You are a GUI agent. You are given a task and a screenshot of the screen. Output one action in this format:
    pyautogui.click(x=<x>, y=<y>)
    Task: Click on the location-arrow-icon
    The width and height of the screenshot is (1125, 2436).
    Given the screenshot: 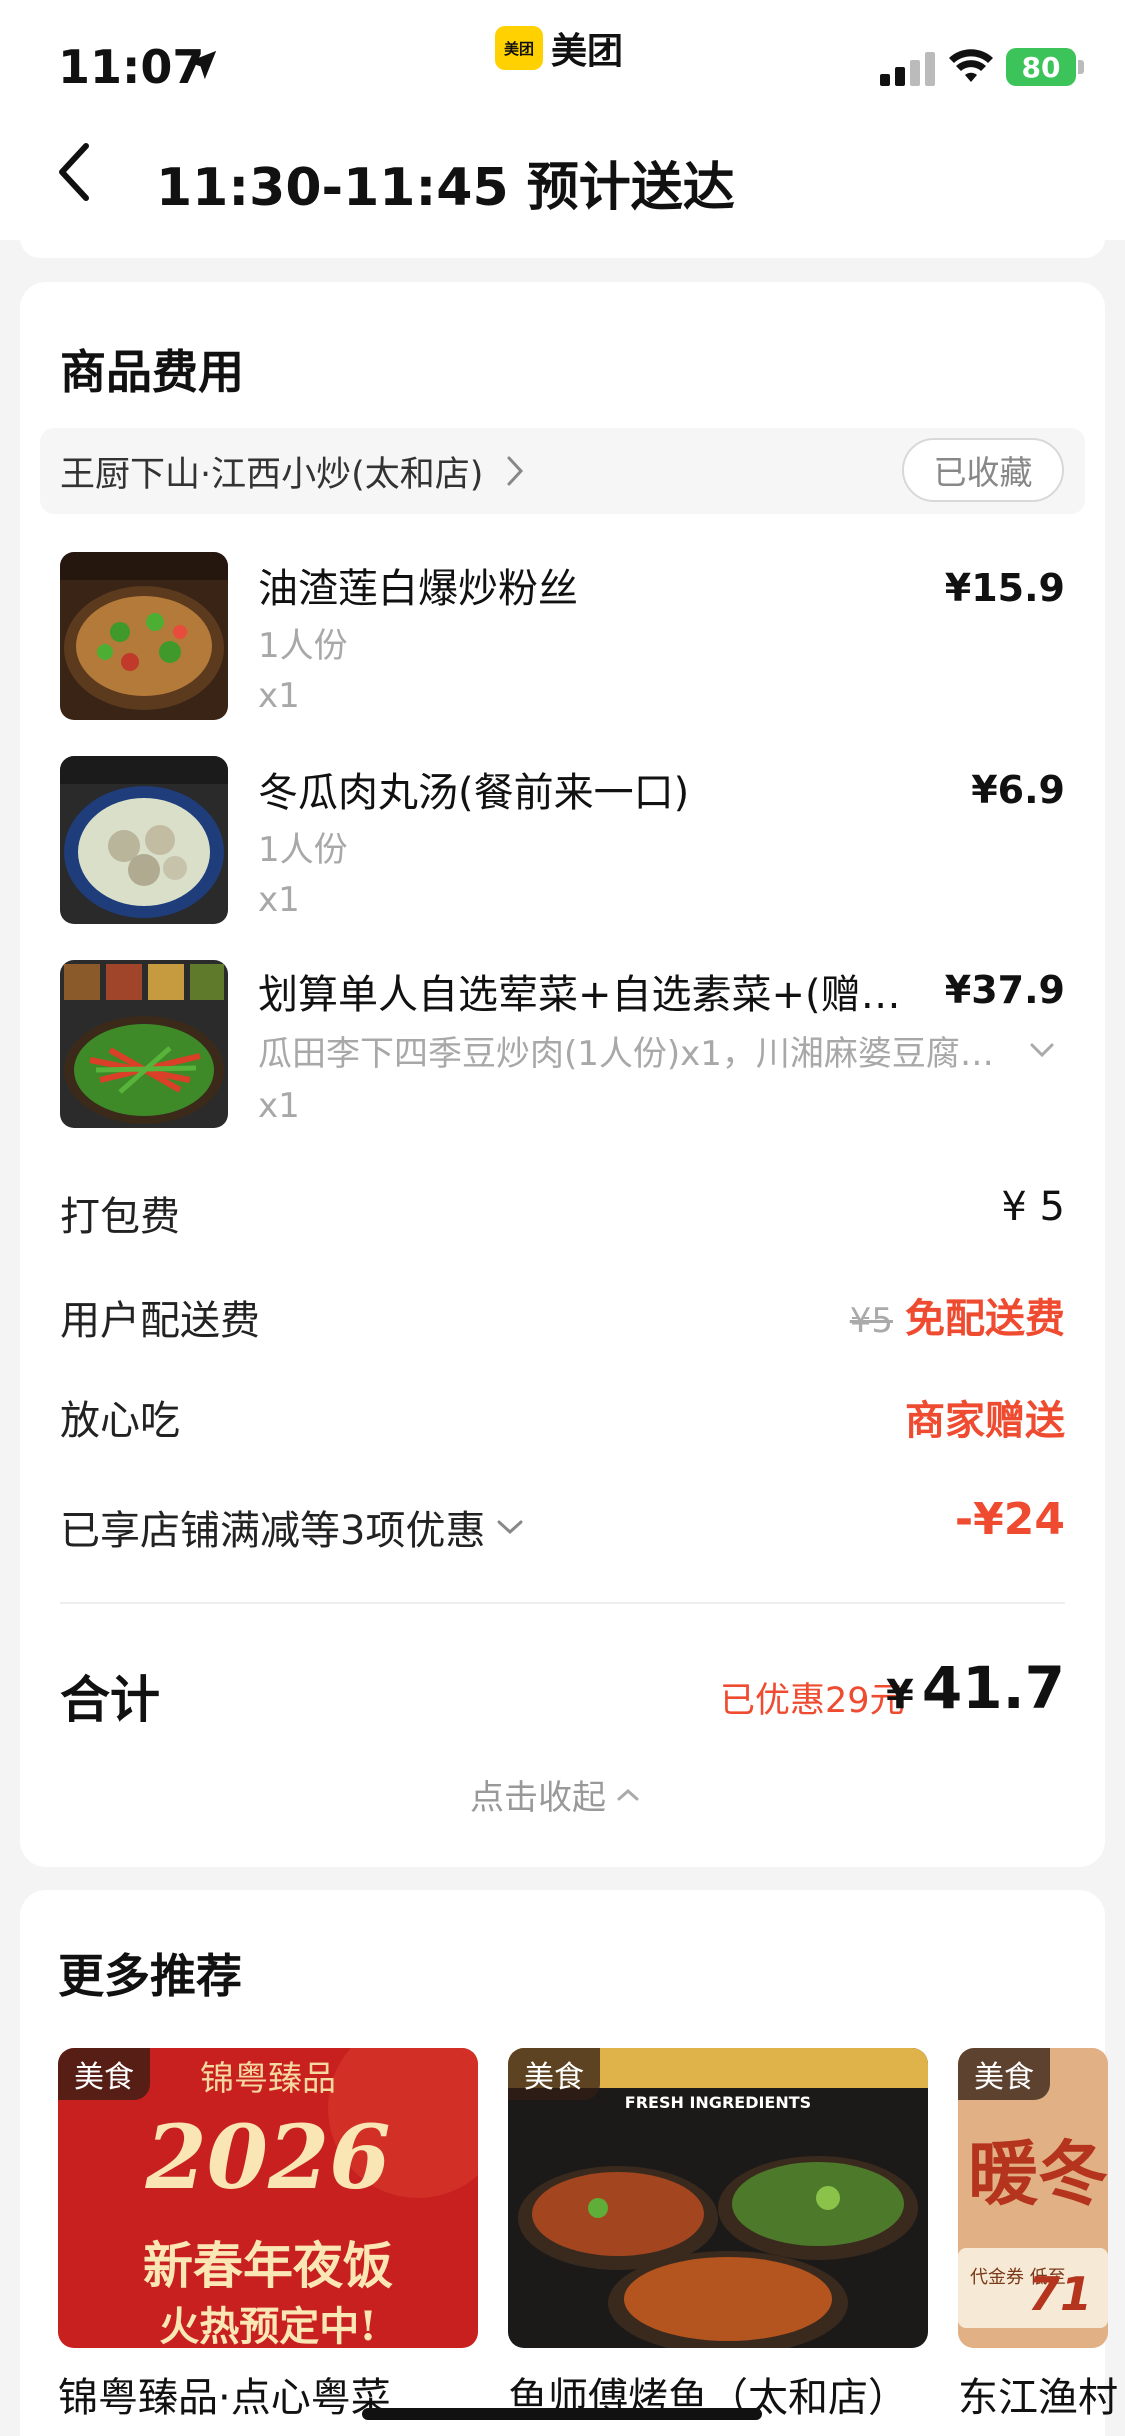 What is the action you would take?
    pyautogui.click(x=202, y=65)
    